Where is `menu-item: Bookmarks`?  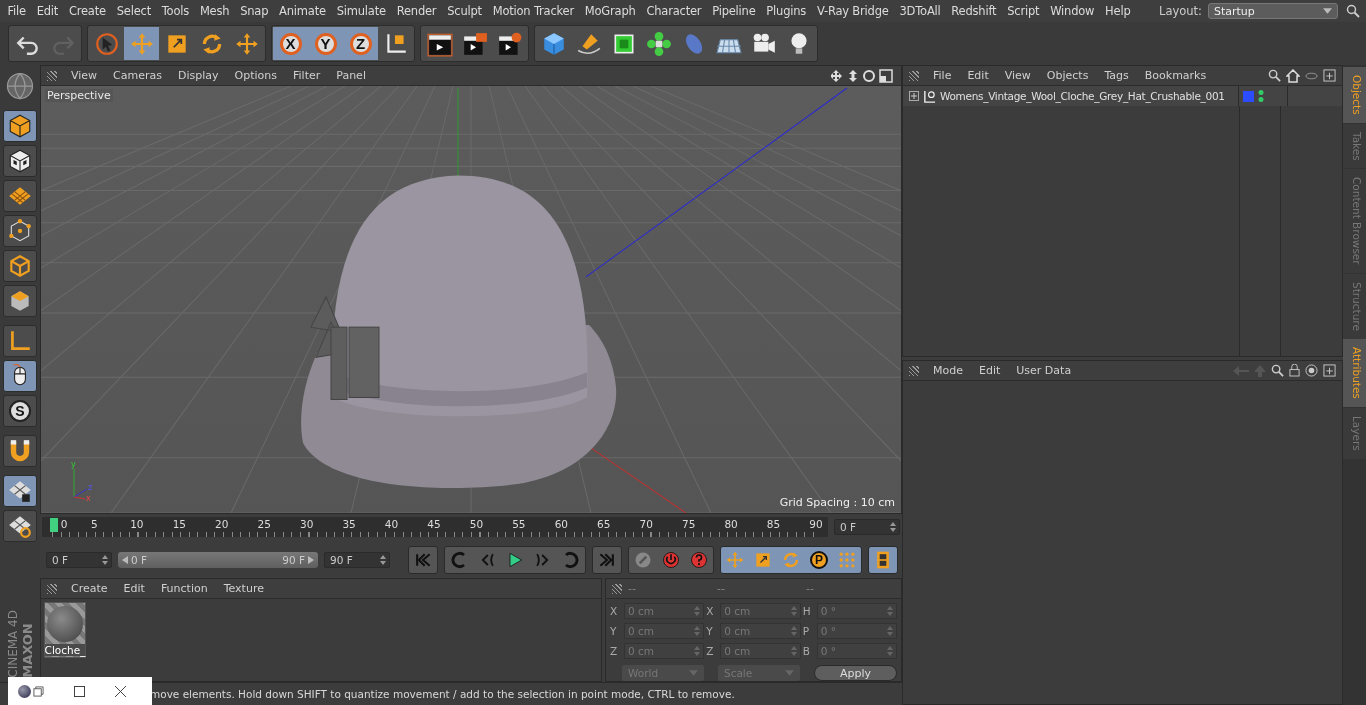 menu-item: Bookmarks is located at coordinates (1175, 75).